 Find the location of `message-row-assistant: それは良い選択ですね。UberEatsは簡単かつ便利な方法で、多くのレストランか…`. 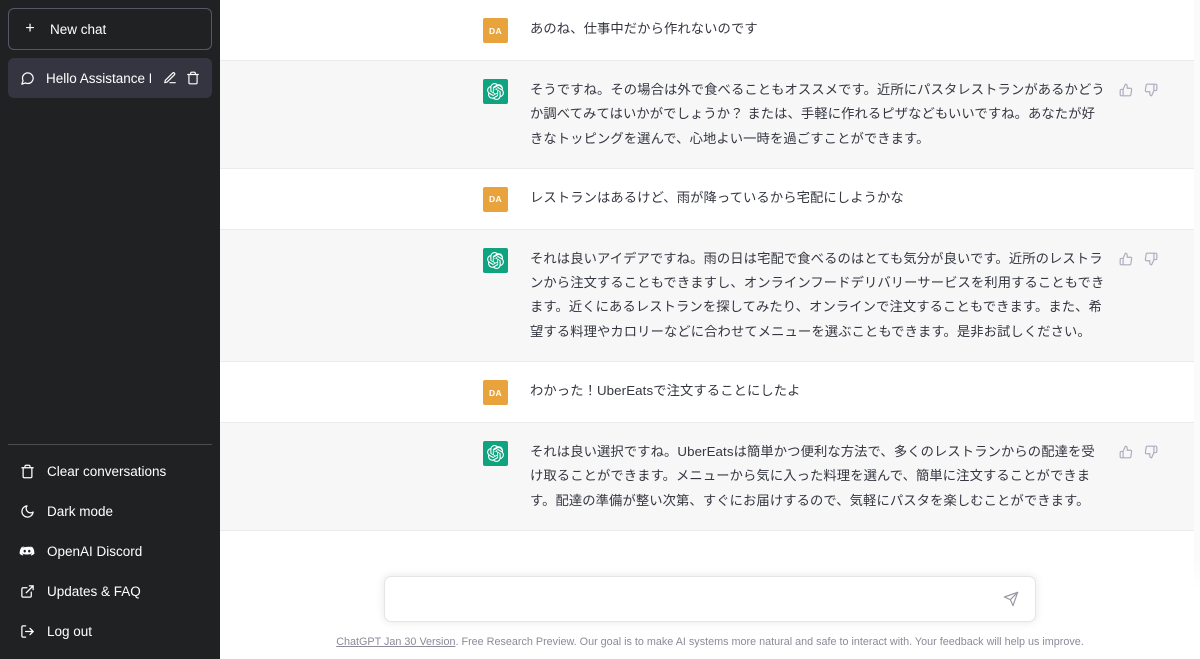

message-row-assistant: それは良い選択ですね。UberEatsは簡単かつ便利な方法で、多くのレストランか… is located at coordinates (710, 477).